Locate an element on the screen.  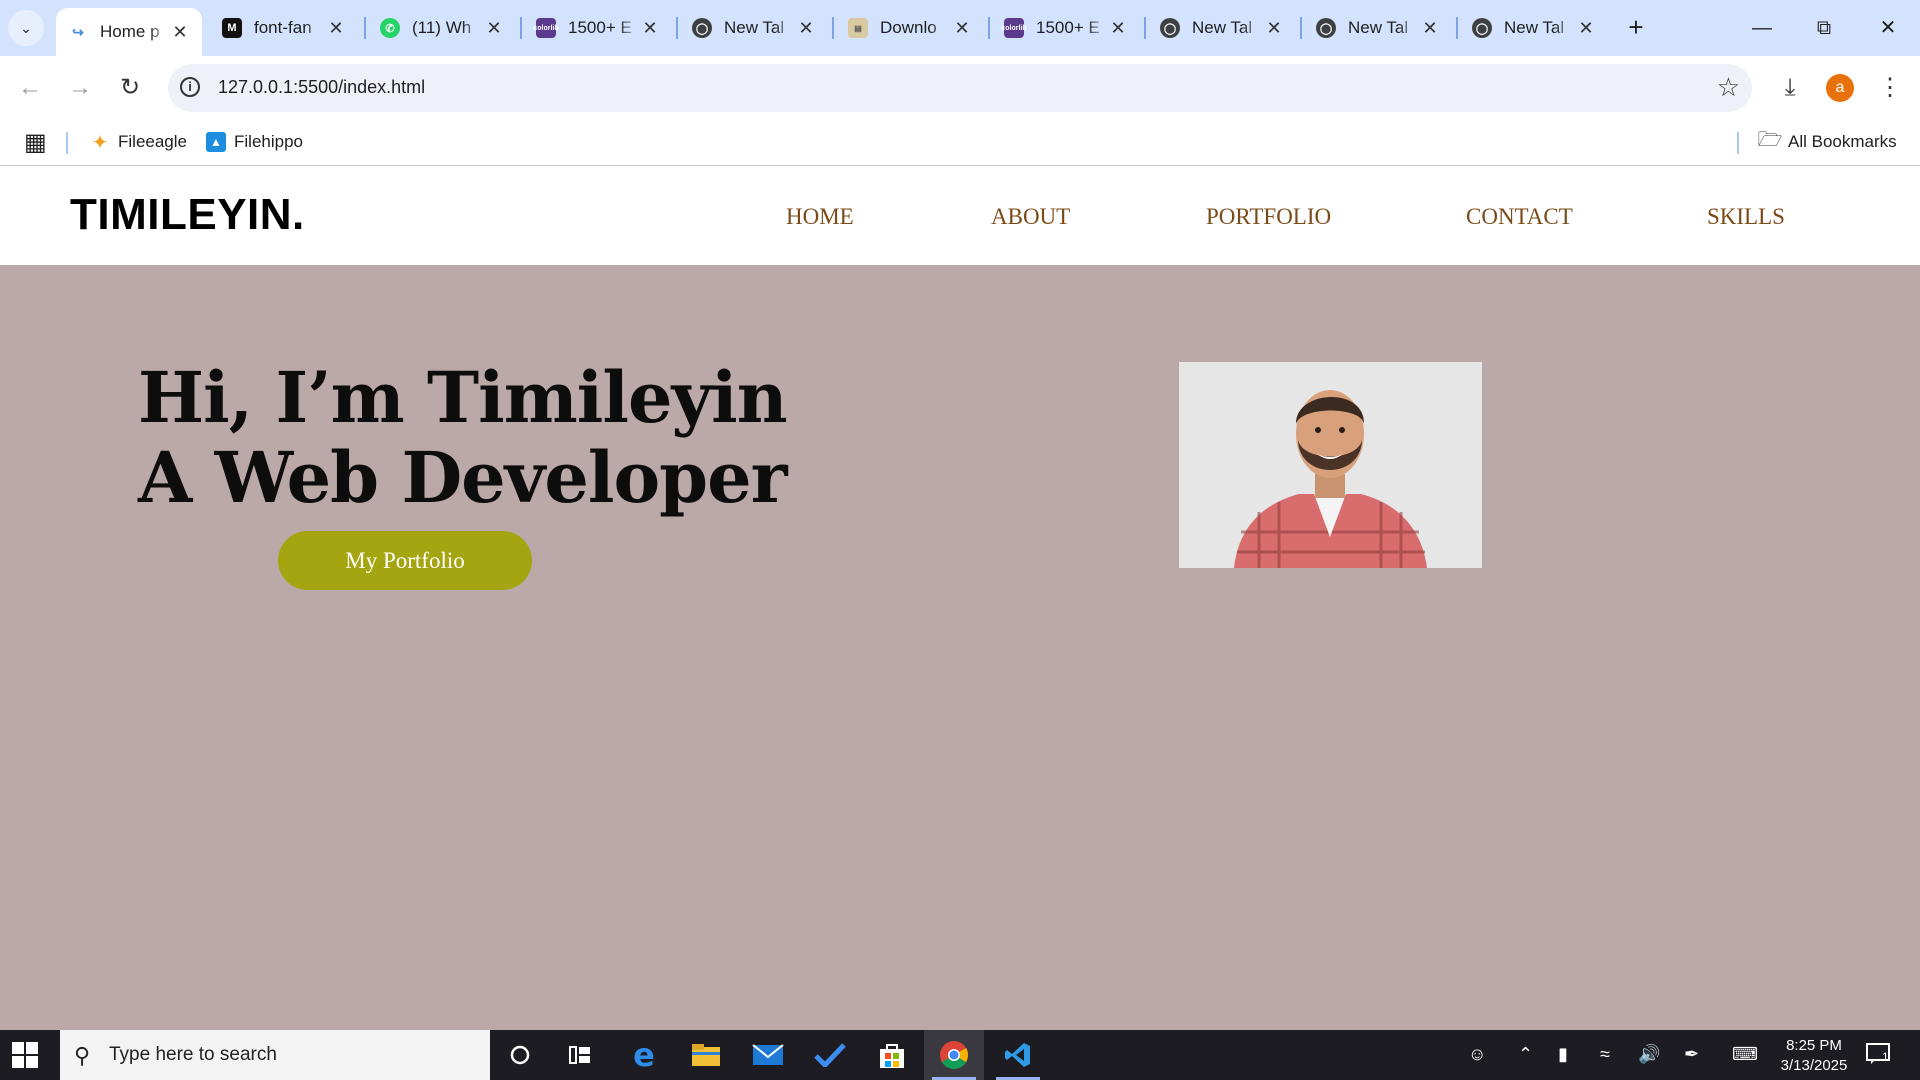
browser-tab: ↪ Home p ✕ is located at coordinates (129, 32).